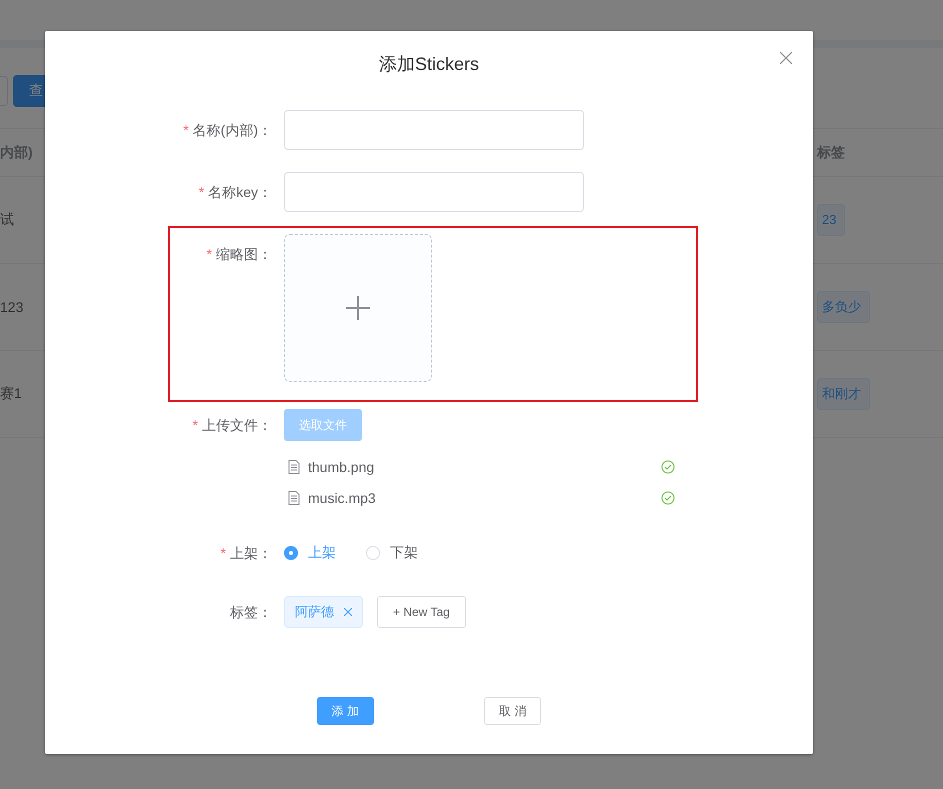 The width and height of the screenshot is (943, 789). Describe the element at coordinates (342, 498) in the screenshot. I see `file-name: music.mp3` at that location.